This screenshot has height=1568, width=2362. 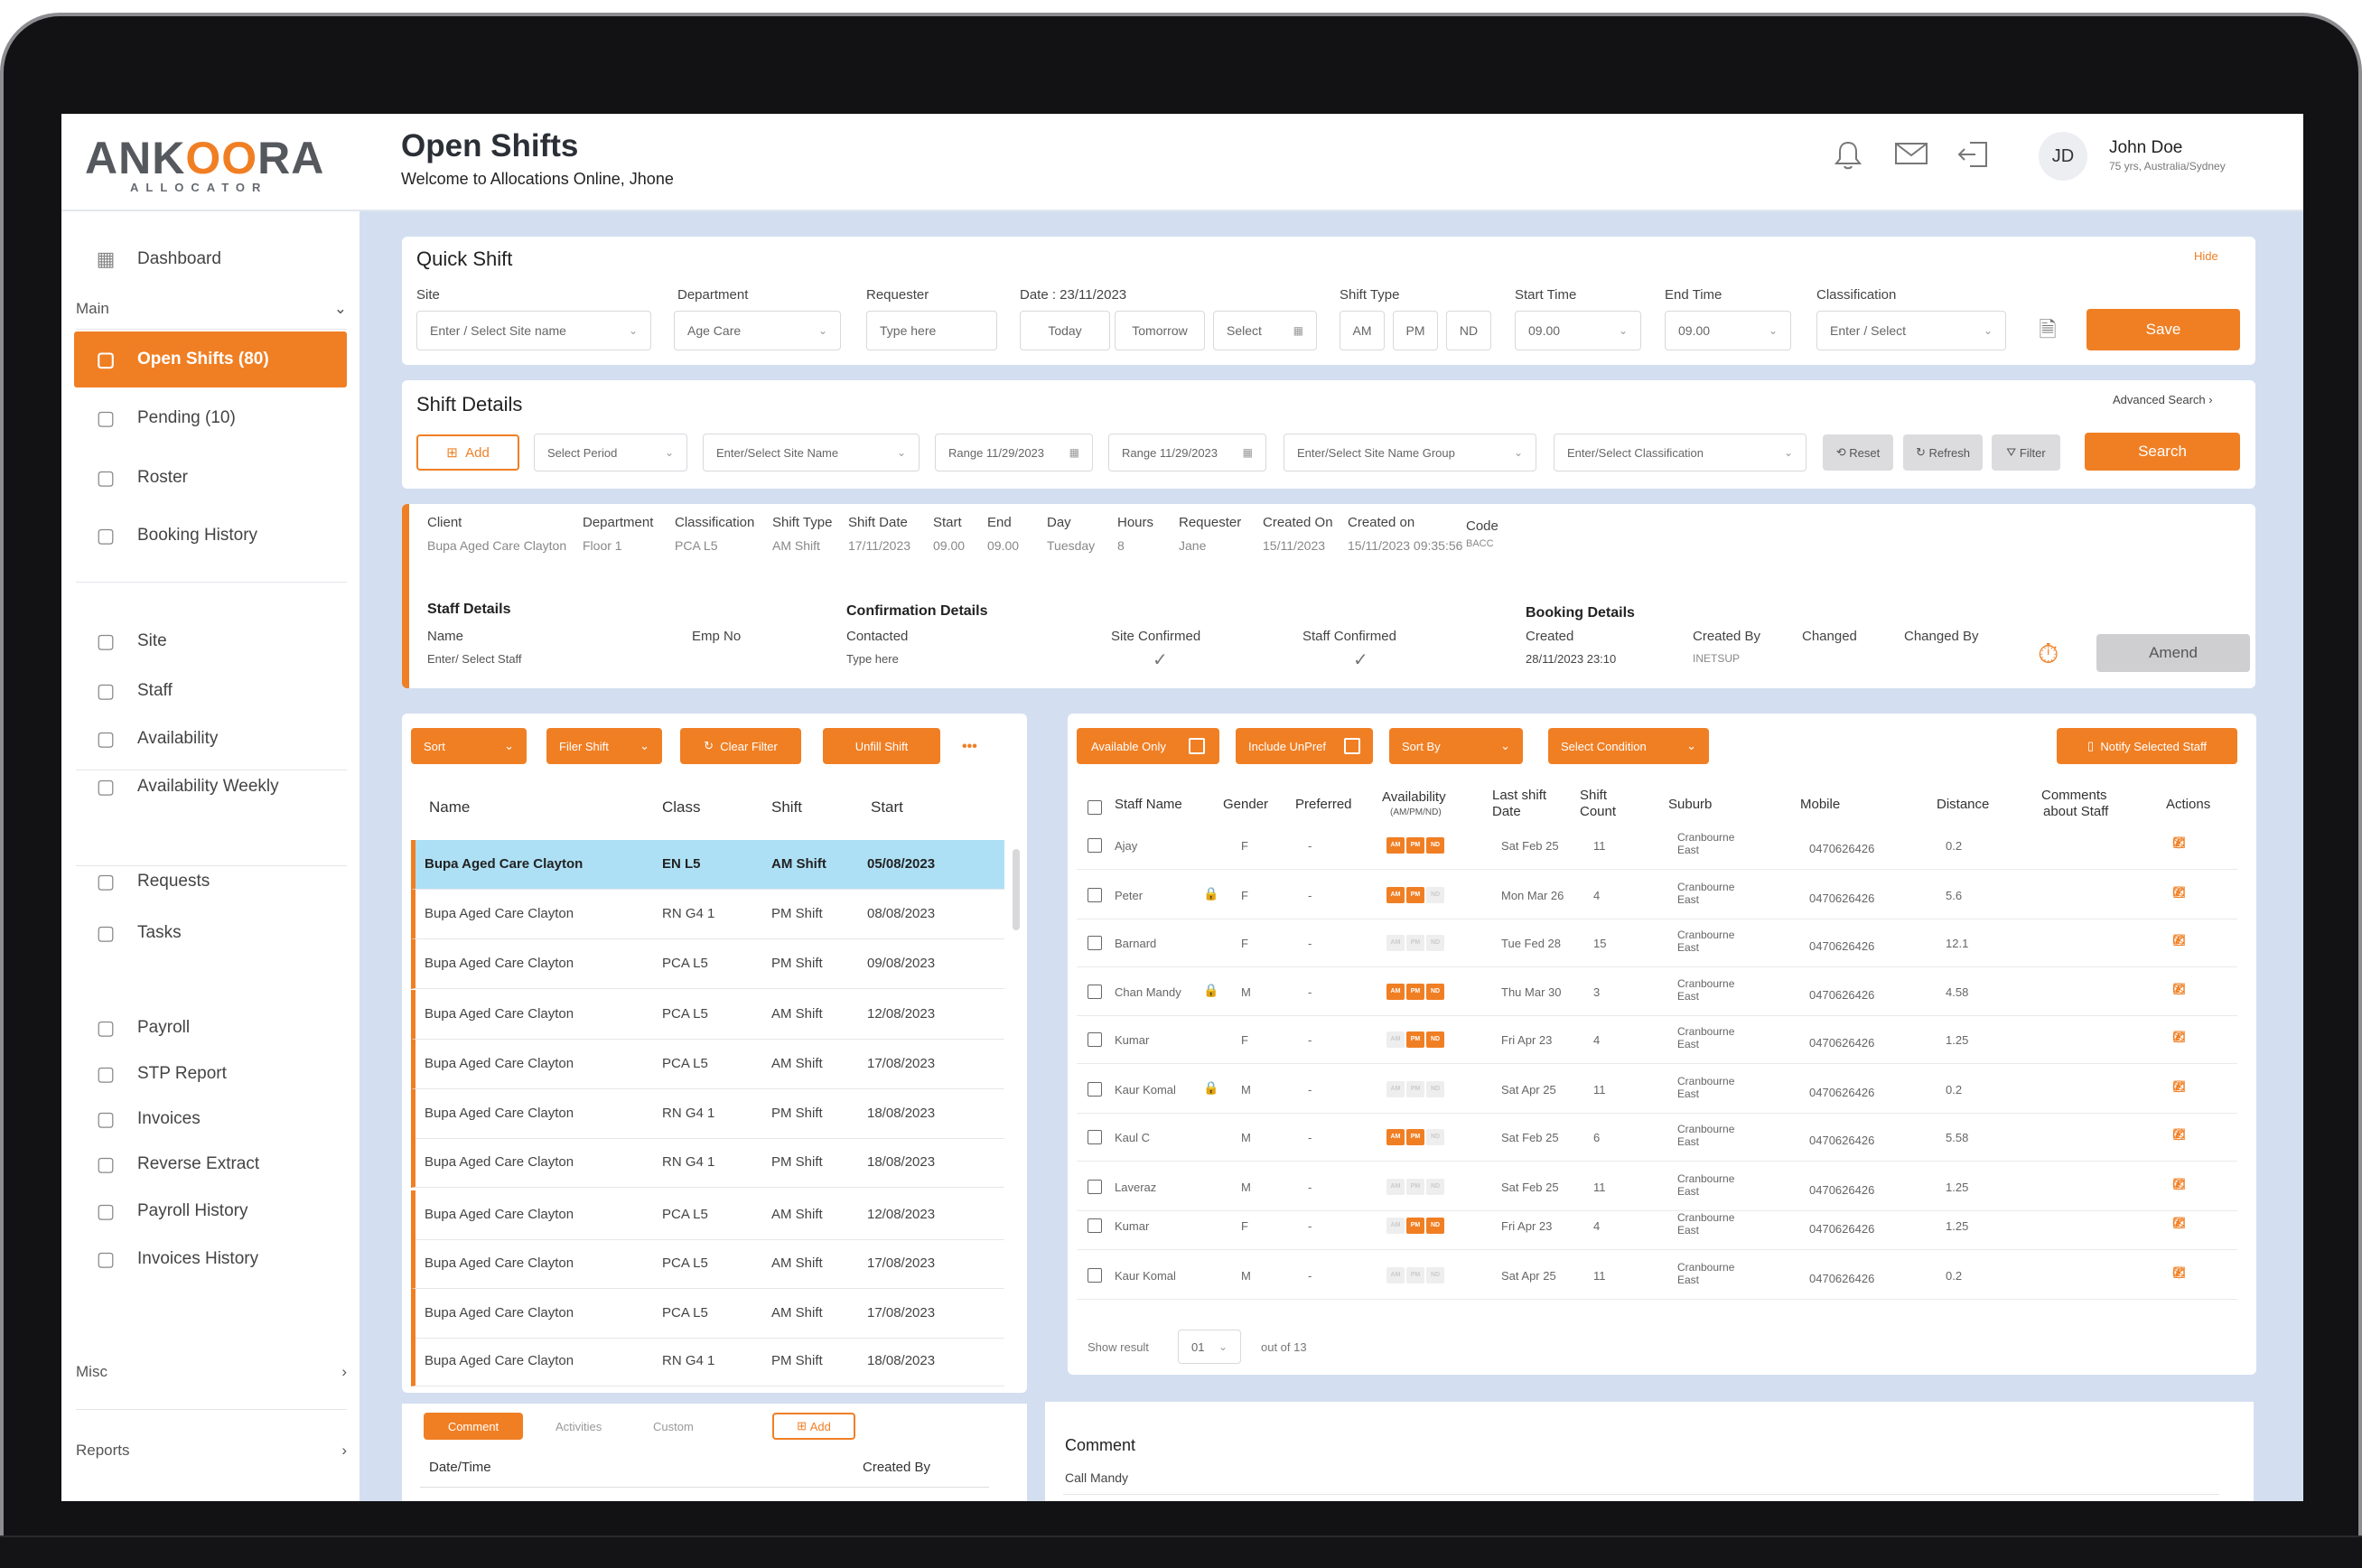 I want to click on site-select: Enter / Select Site name ⌄, so click(x=534, y=331).